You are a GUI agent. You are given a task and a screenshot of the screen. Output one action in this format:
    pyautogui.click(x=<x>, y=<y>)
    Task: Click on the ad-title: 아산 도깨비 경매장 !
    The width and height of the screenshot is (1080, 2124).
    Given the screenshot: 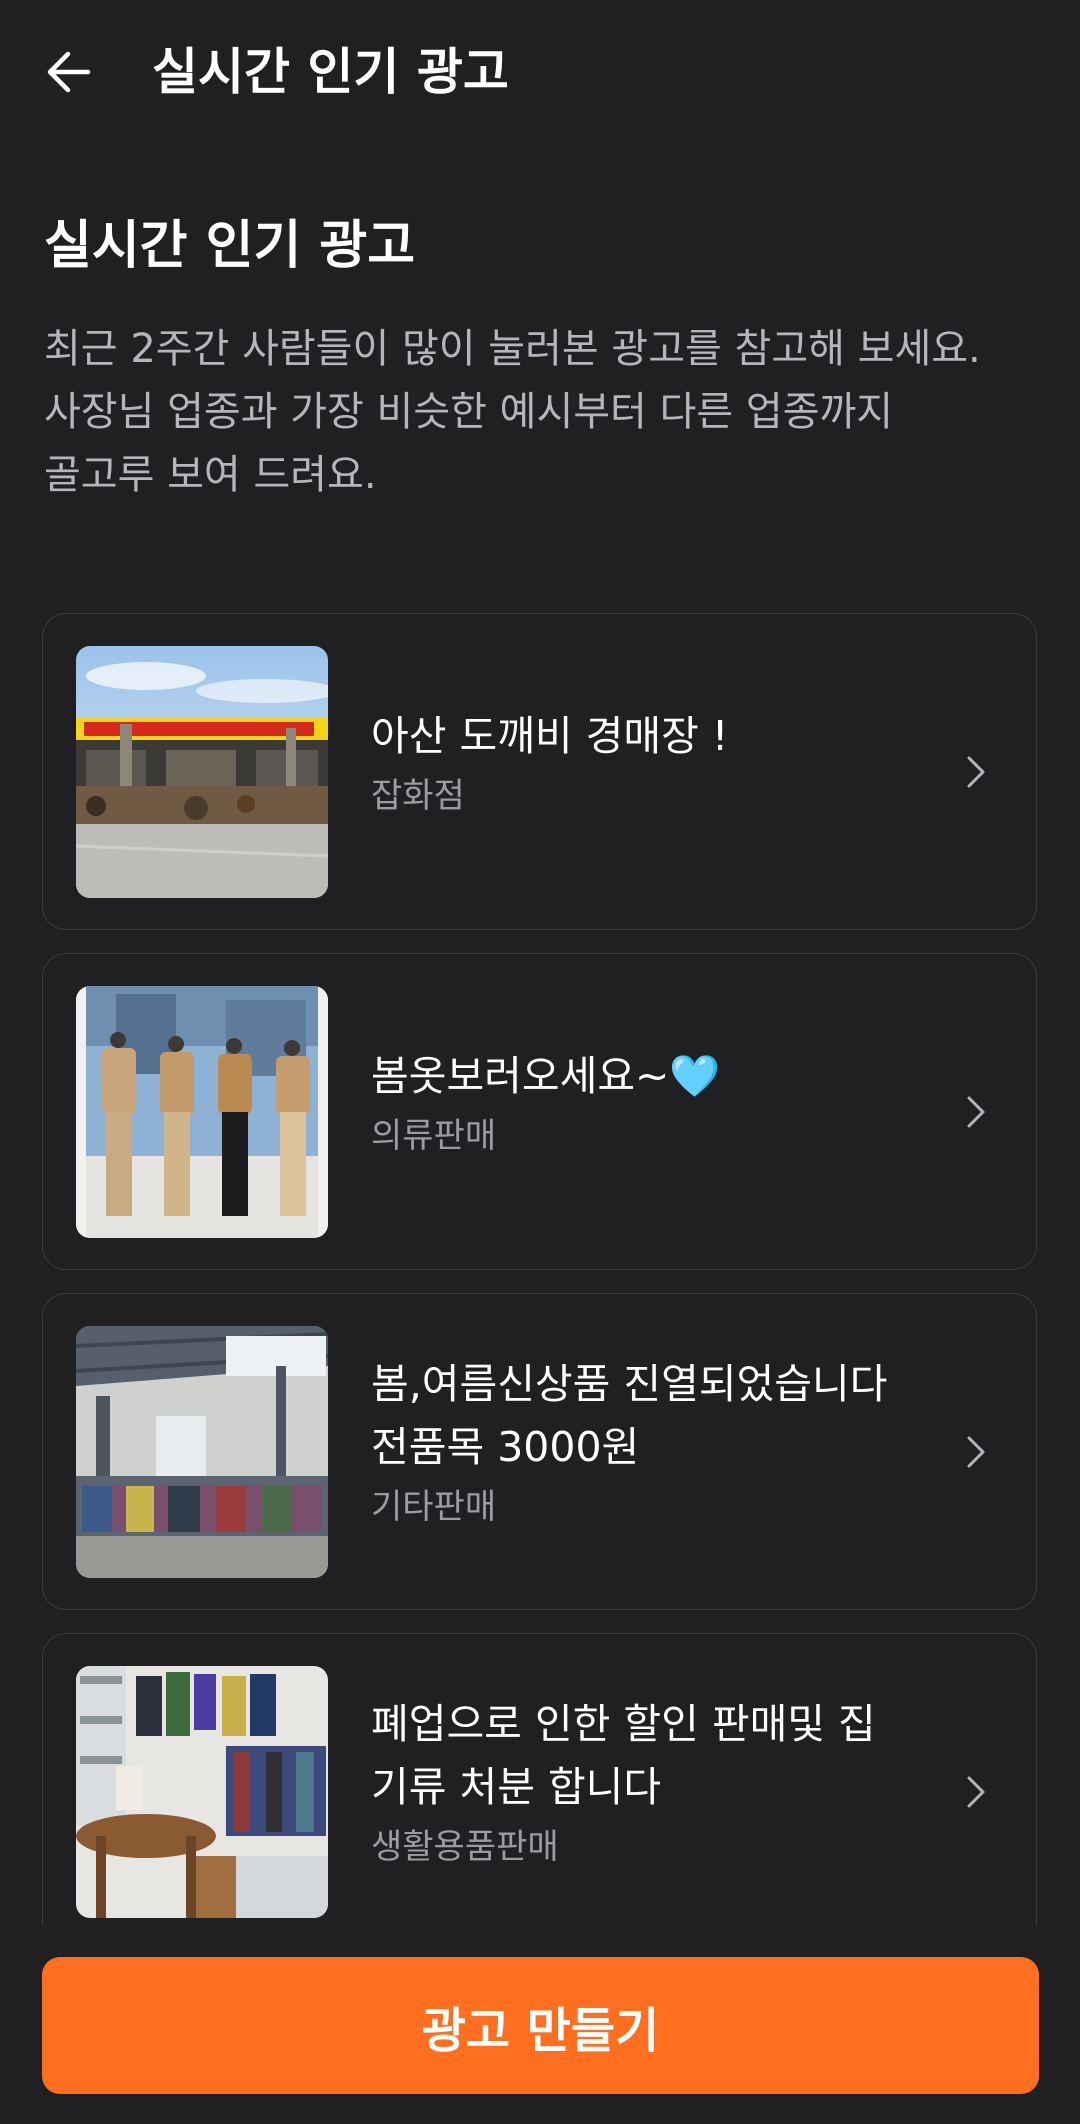 What is the action you would take?
    pyautogui.click(x=651, y=736)
    